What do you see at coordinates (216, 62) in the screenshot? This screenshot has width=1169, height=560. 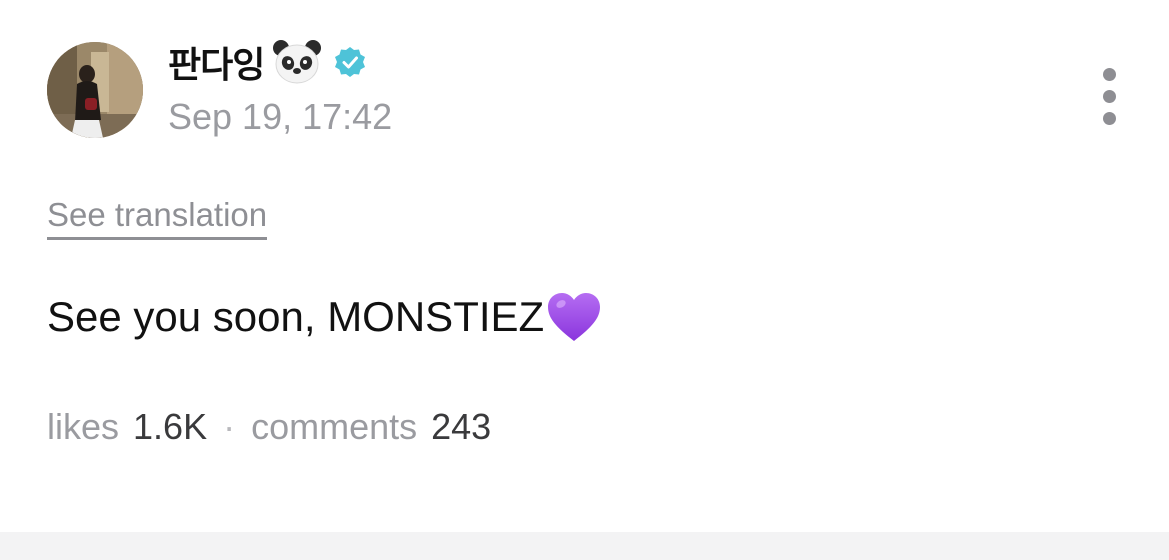 I see `author-name: 판다잉` at bounding box center [216, 62].